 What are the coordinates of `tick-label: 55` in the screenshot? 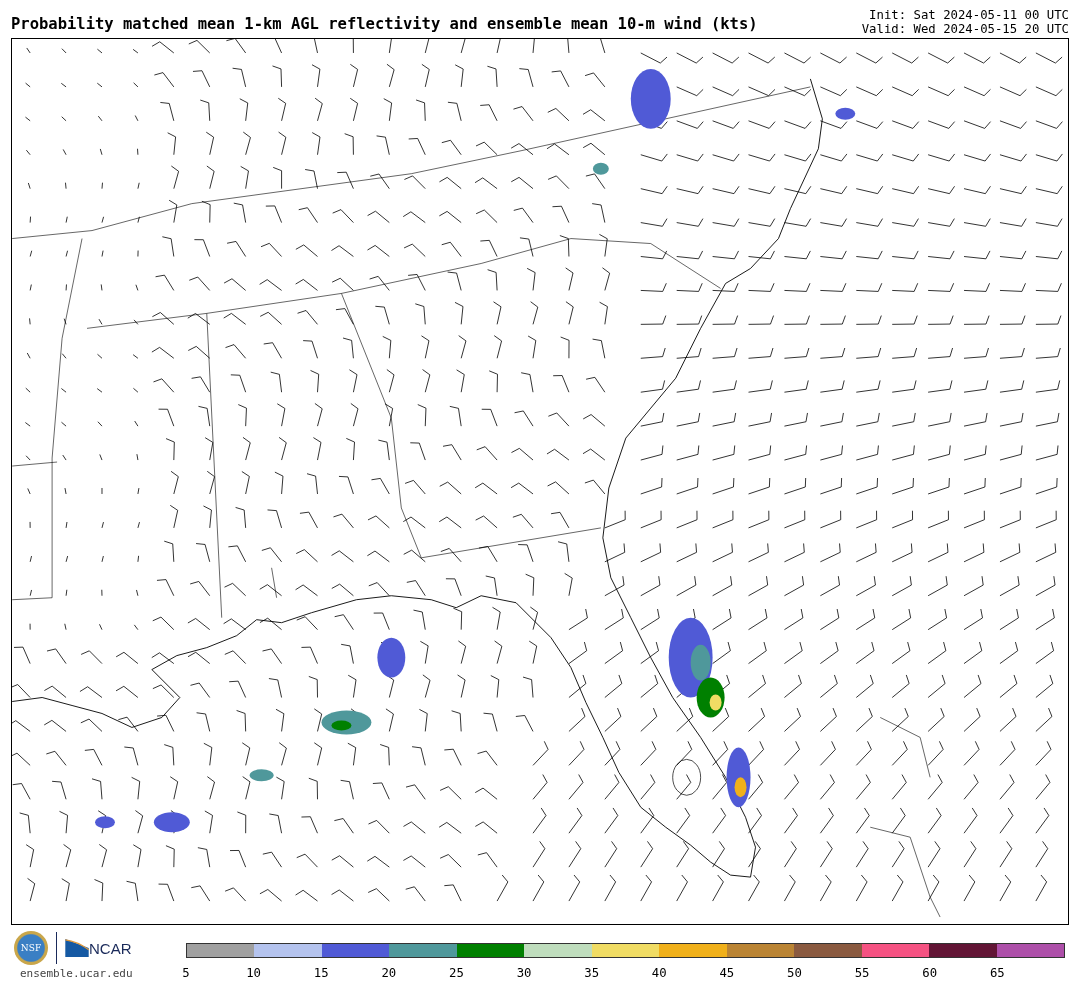 It's located at (862, 973).